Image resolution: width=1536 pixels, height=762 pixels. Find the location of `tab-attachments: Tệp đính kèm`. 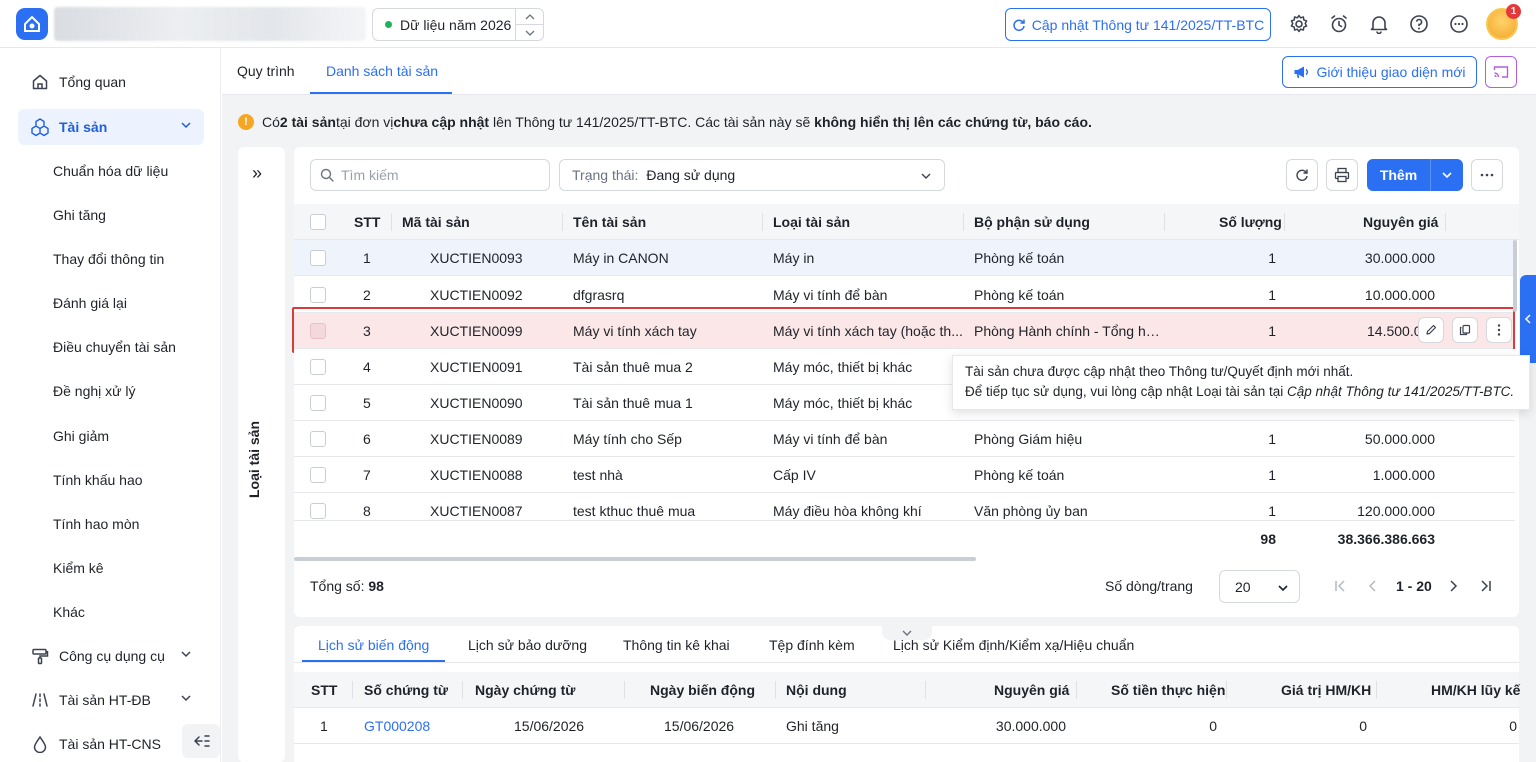

tab-attachments: Tệp đính kèm is located at coordinates (812, 645).